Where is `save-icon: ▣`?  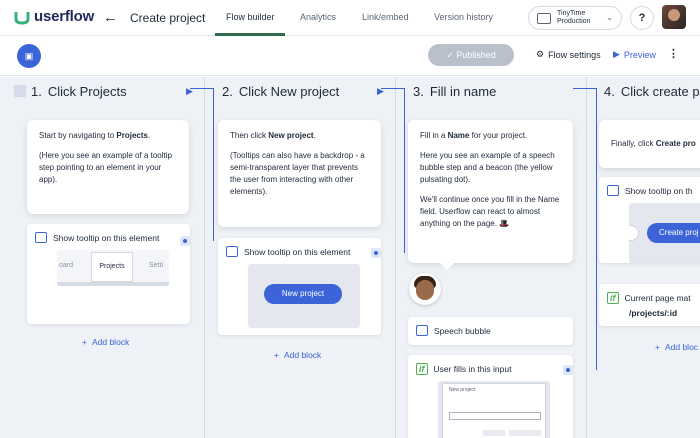
save-icon: ▣ is located at coordinates (29, 56).